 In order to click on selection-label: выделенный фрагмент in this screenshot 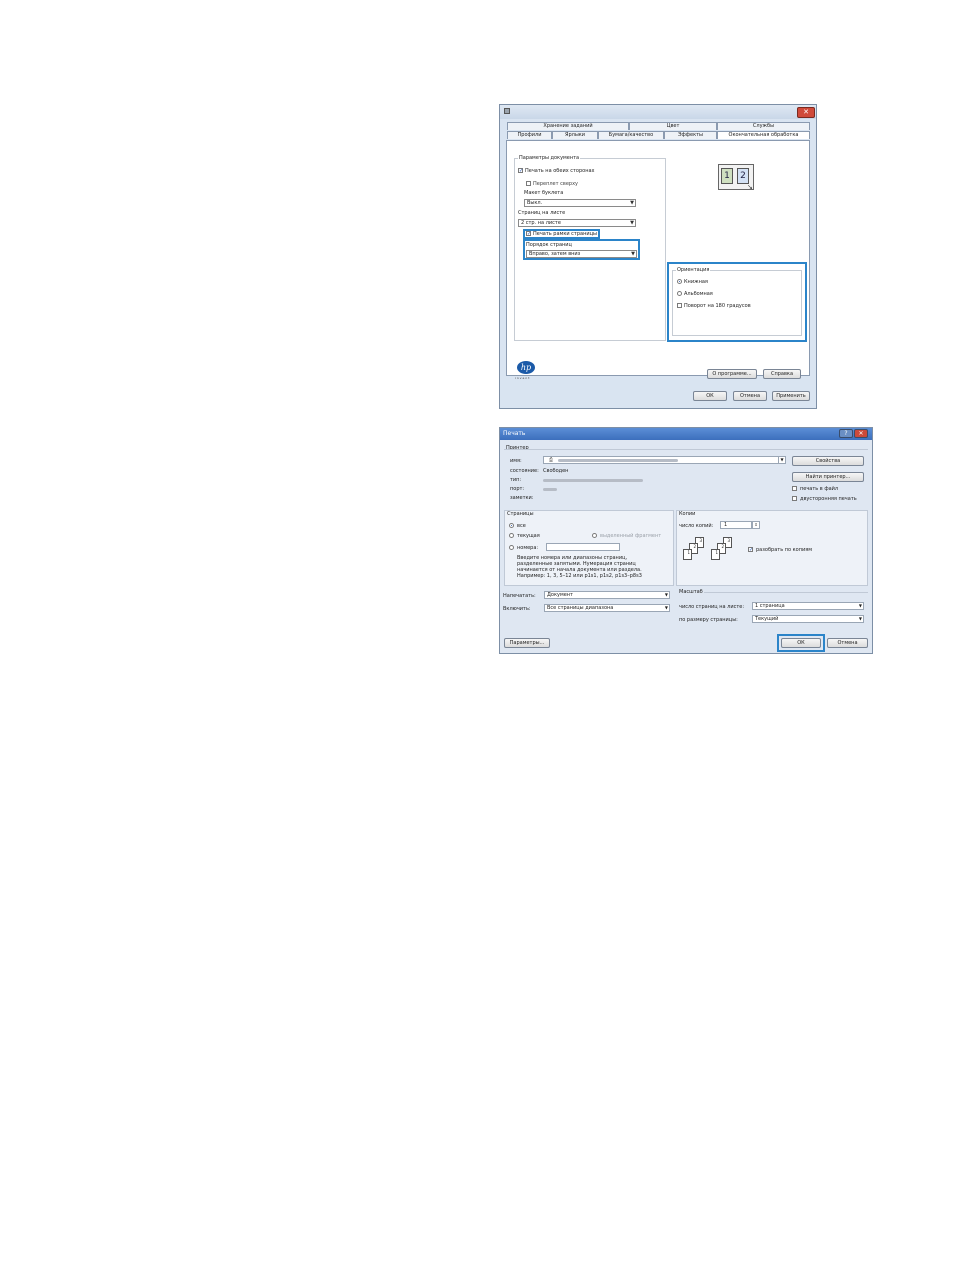, I will do `click(631, 536)`.